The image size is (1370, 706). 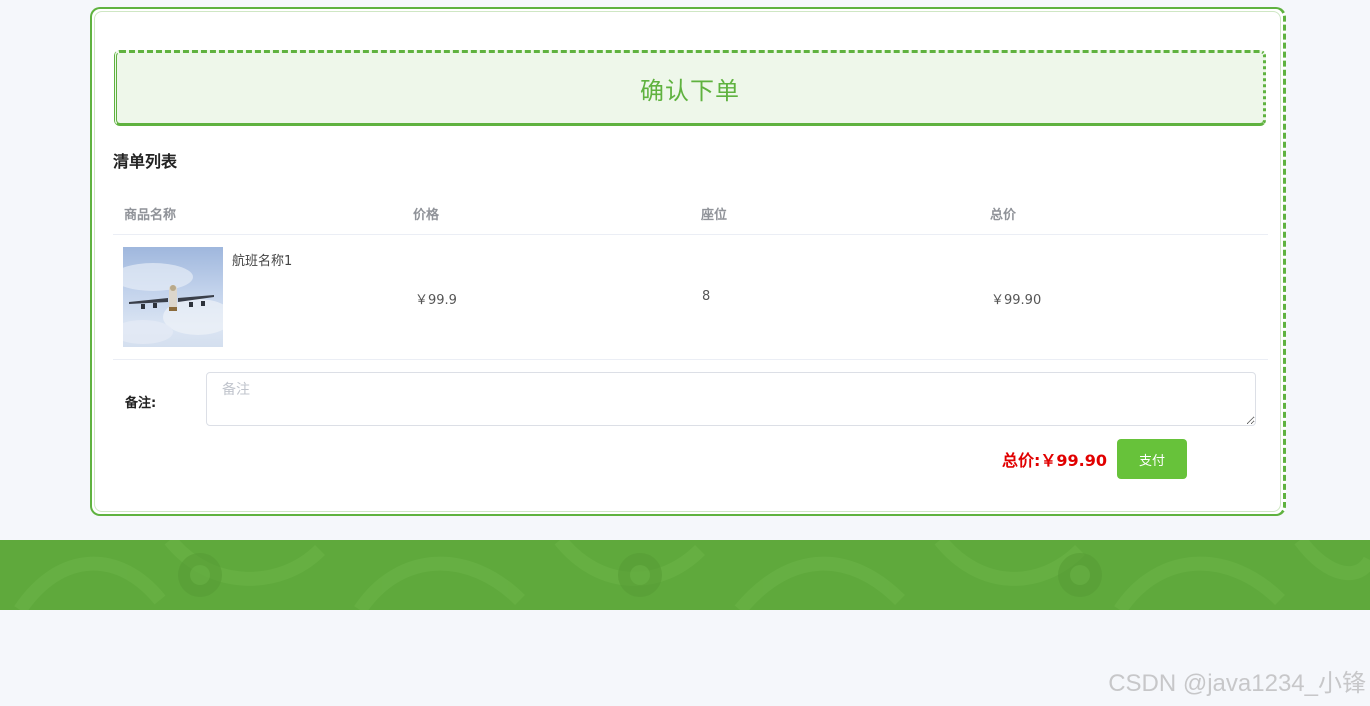 What do you see at coordinates (173, 297) in the screenshot?
I see `airplane-photo` at bounding box center [173, 297].